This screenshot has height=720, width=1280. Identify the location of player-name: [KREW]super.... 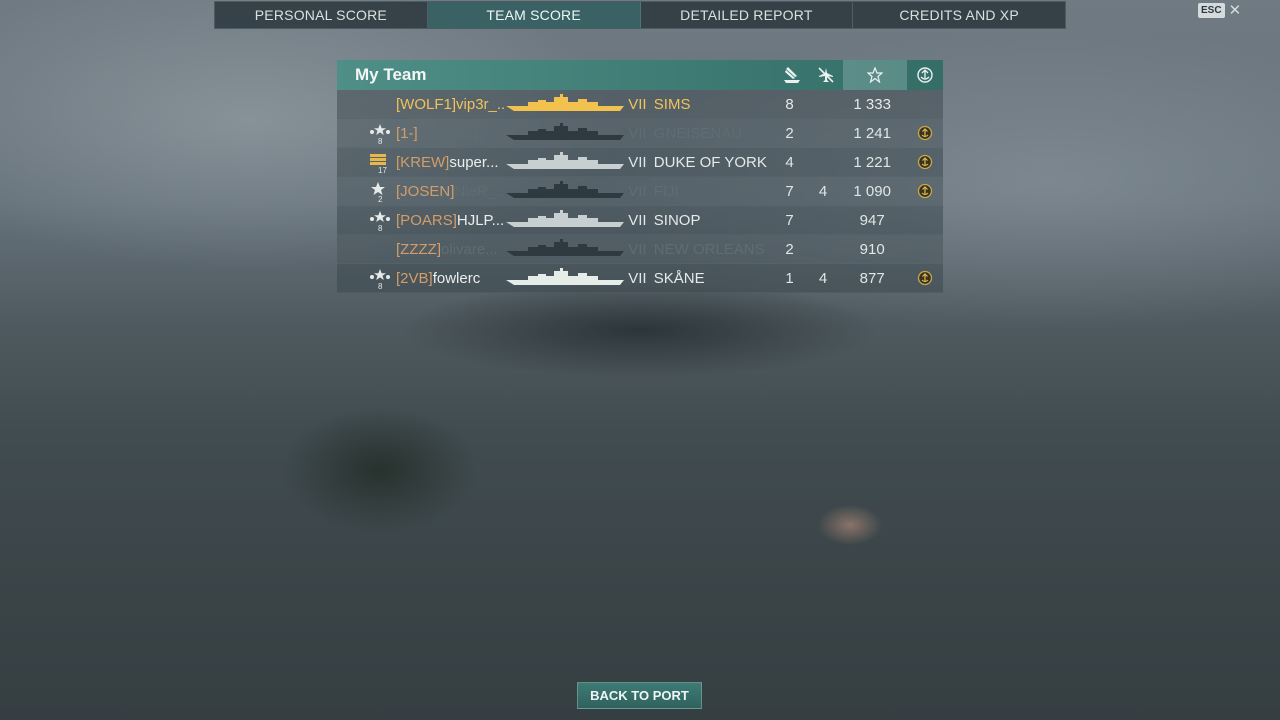
(450, 162).